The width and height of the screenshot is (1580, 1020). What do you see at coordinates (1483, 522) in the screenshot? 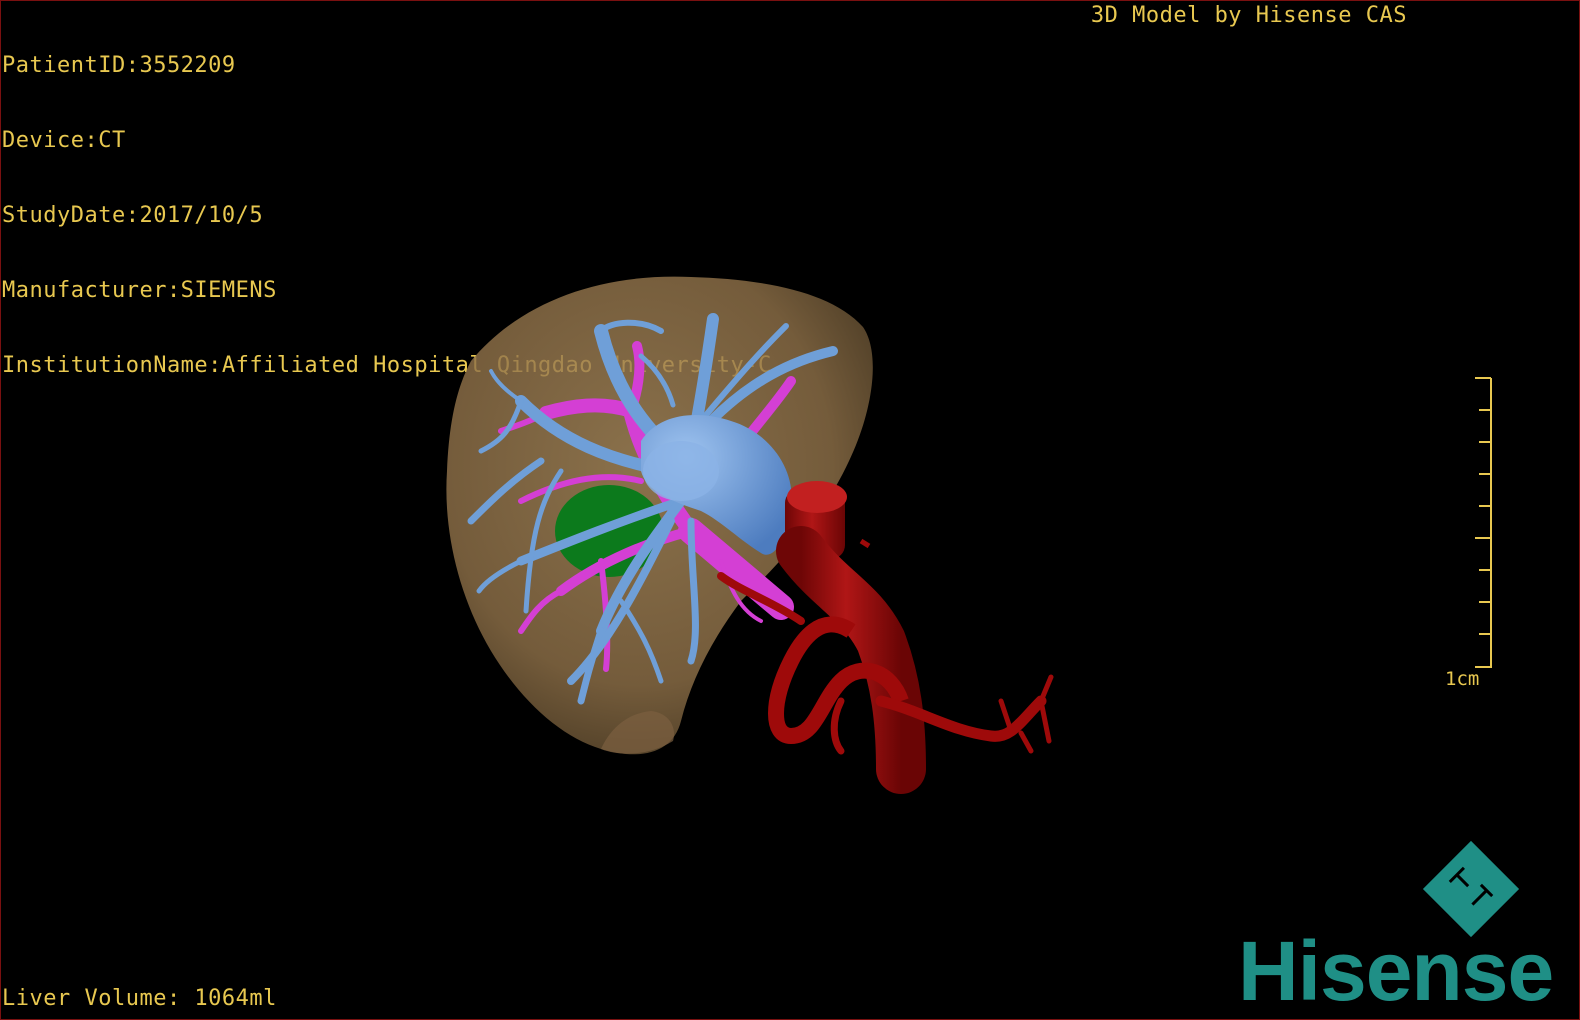
I see `scale-bar` at bounding box center [1483, 522].